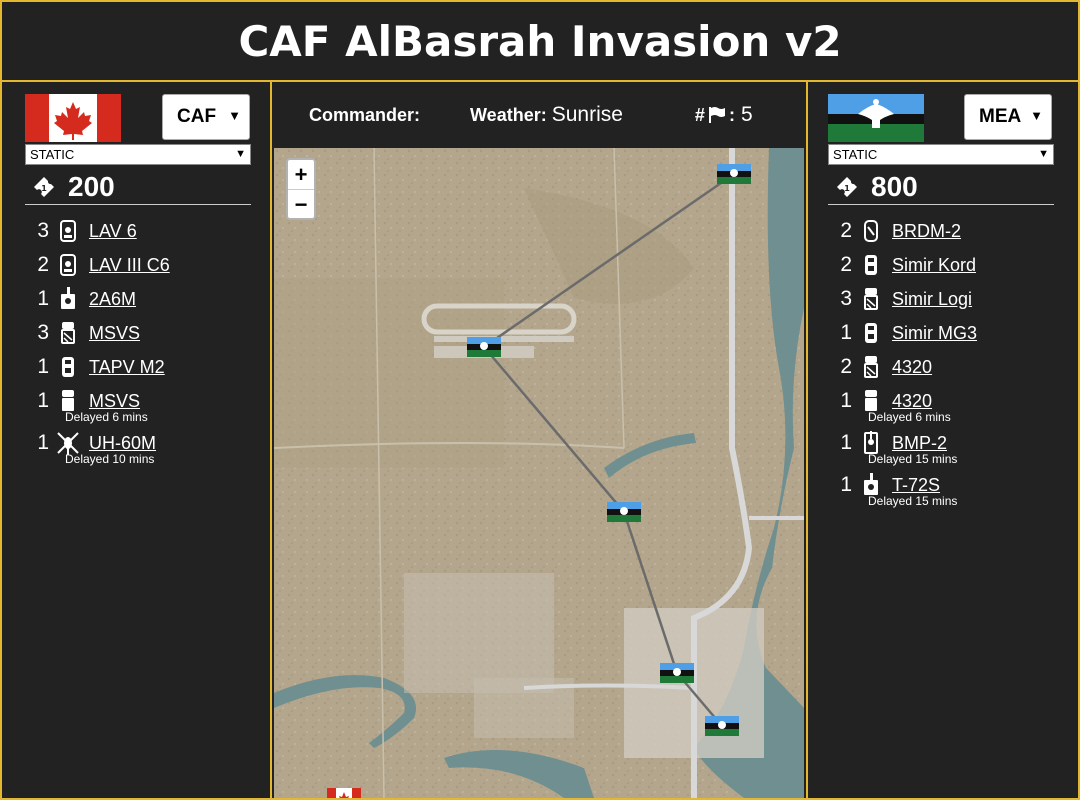 The width and height of the screenshot is (1080, 800). I want to click on unit-row: 3 MSVS, so click(145, 333).